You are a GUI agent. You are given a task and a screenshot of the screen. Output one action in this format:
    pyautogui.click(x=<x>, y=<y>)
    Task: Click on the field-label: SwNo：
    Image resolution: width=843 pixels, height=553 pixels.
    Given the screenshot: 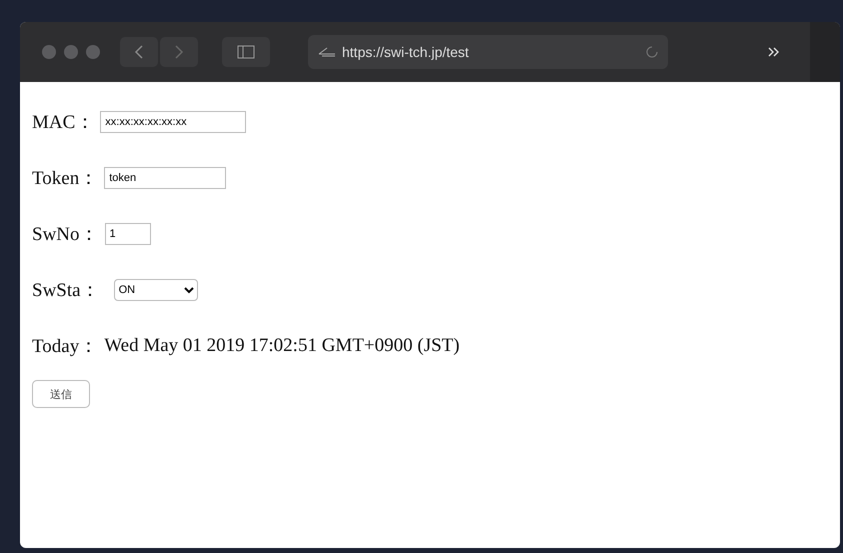 What is the action you would take?
    pyautogui.click(x=65, y=235)
    